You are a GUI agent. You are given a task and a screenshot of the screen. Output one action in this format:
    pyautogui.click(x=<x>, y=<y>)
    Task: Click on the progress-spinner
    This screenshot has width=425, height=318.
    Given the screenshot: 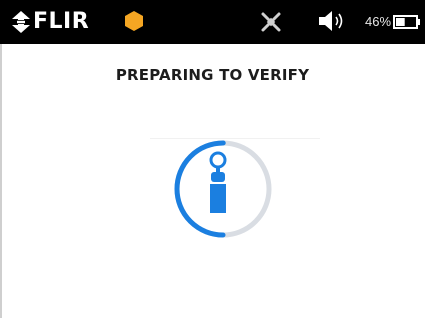 What is the action you would take?
    pyautogui.click(x=223, y=189)
    